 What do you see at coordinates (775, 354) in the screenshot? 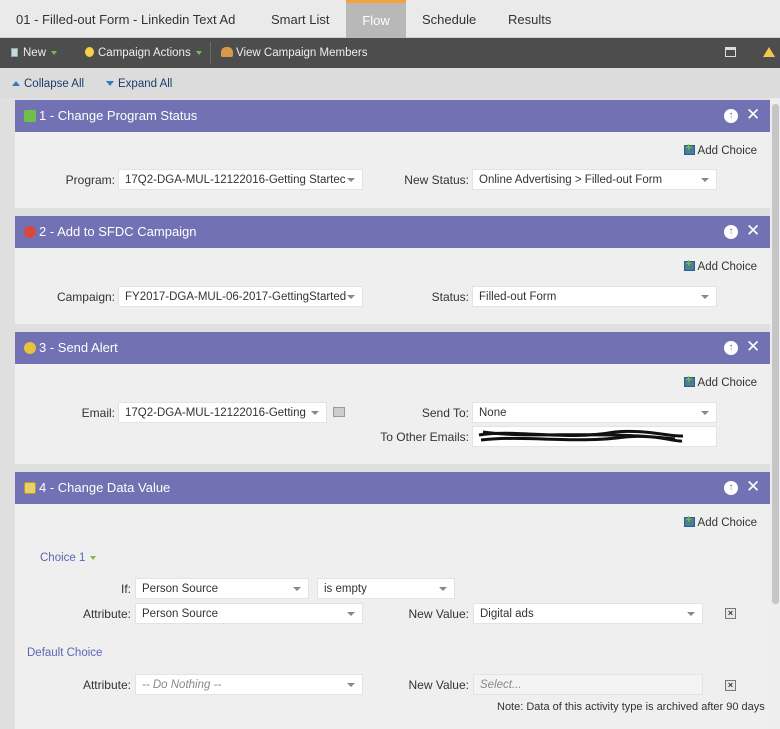
I see `scrollbar-thumb` at bounding box center [775, 354].